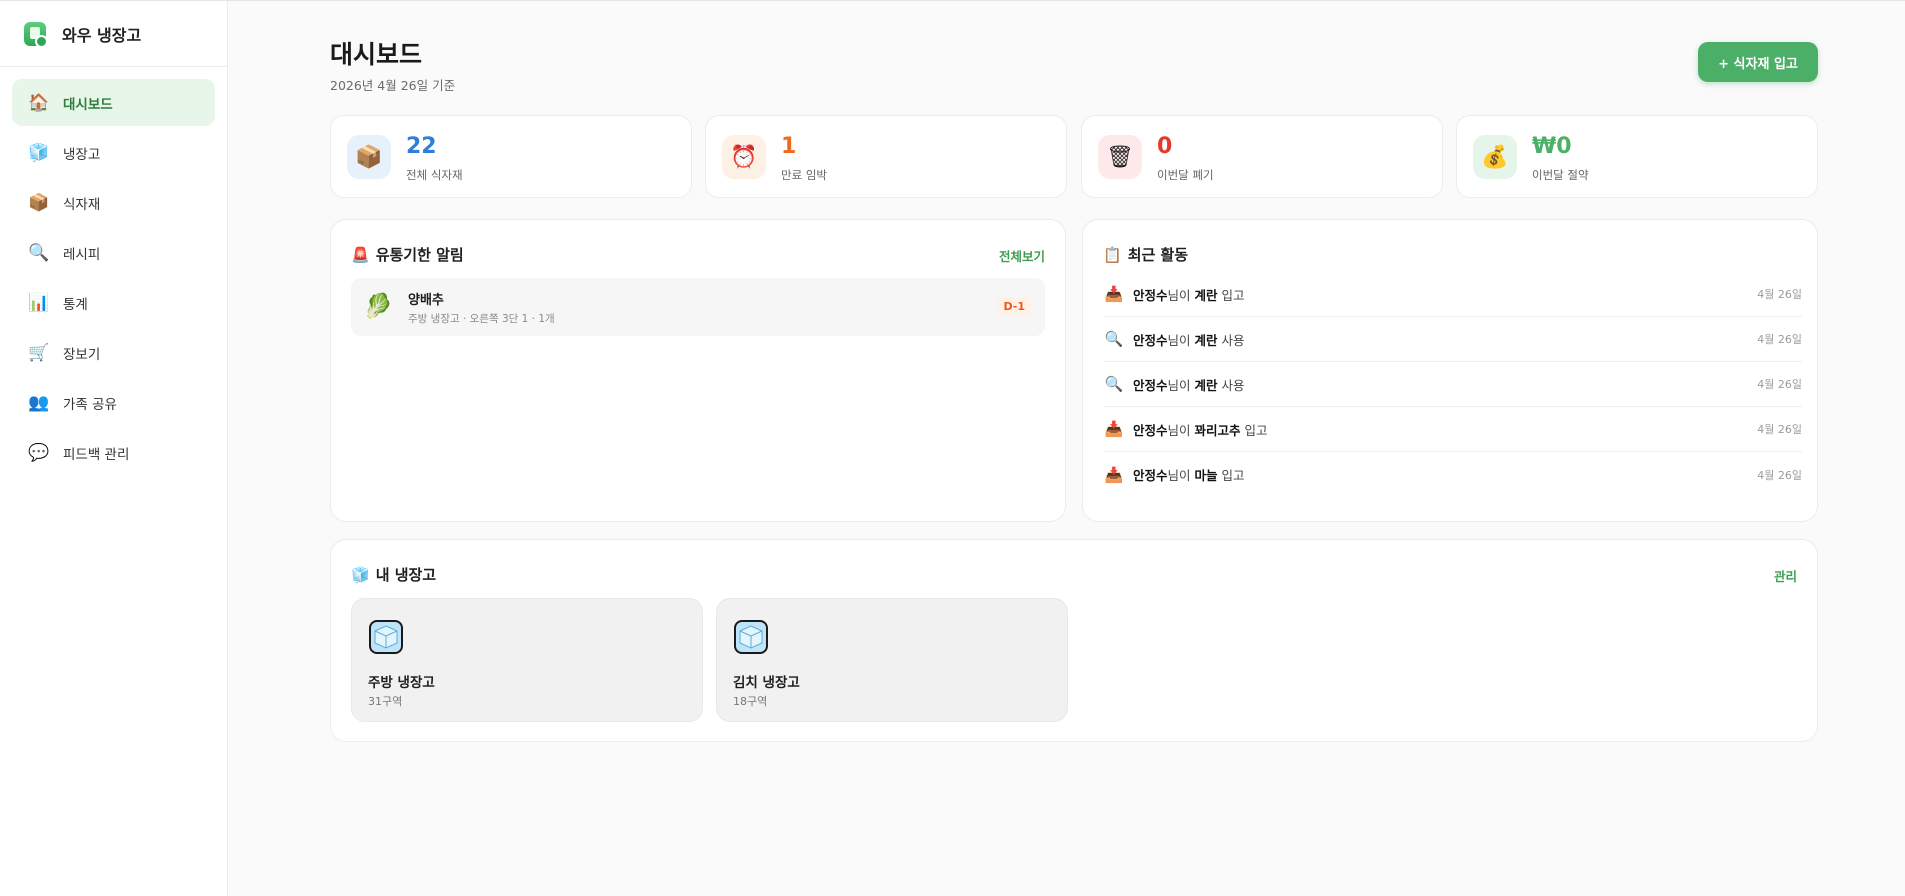  Describe the element at coordinates (113, 302) in the screenshot. I see `sidebar-item-stats: 📊 통계` at that location.